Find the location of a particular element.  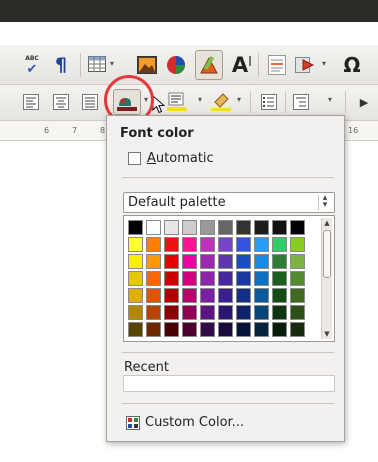

insert-hyperlink-button is located at coordinates (306, 65).